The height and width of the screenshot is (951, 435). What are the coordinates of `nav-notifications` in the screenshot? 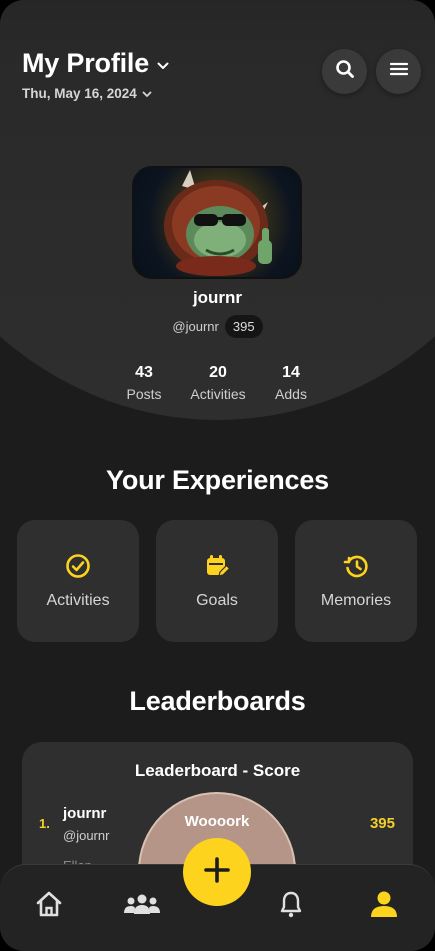 It's located at (291, 906).